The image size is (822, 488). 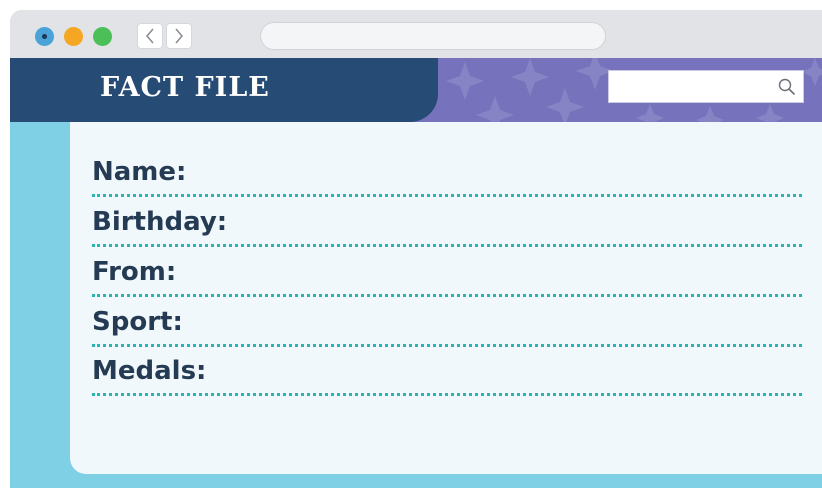 I want to click on fact-field-sport: Sport:, so click(x=447, y=322).